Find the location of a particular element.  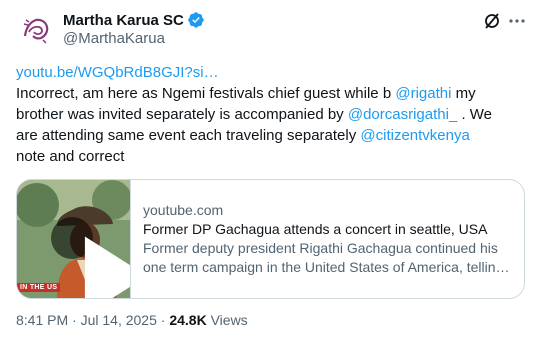

mention-rigathi: @rigathi is located at coordinates (423, 93).